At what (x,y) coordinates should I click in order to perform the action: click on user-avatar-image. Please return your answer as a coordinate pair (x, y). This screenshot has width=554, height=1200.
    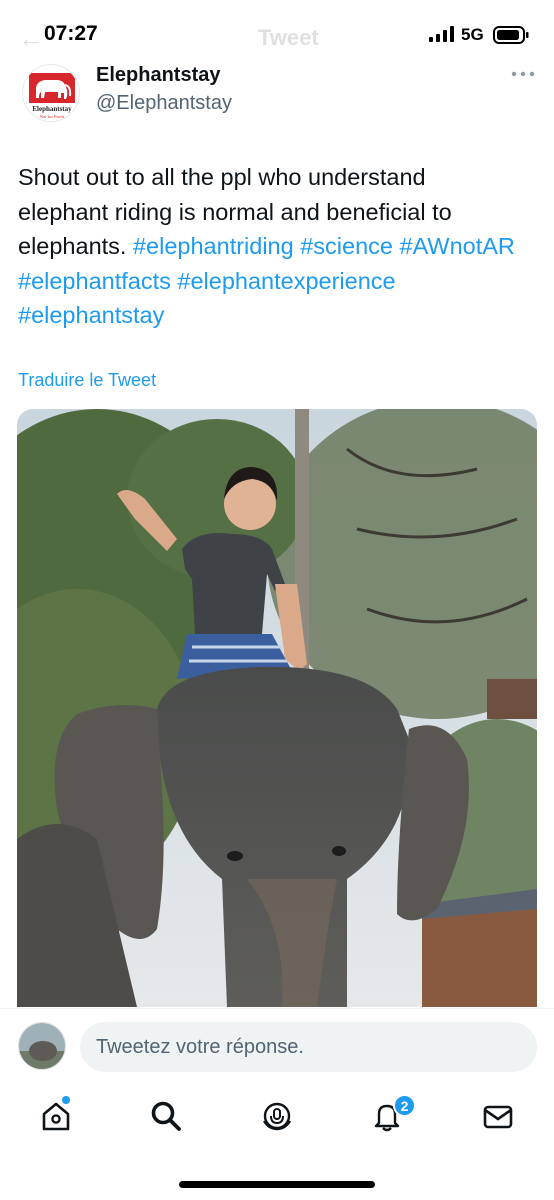
    Looking at the image, I should click on (42, 1046).